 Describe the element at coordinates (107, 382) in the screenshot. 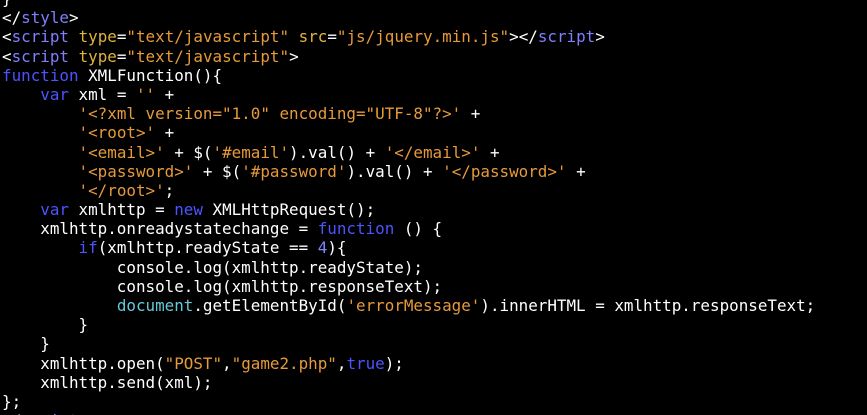

I see `code-token-plain: xmlhttp.send(xml);` at that location.